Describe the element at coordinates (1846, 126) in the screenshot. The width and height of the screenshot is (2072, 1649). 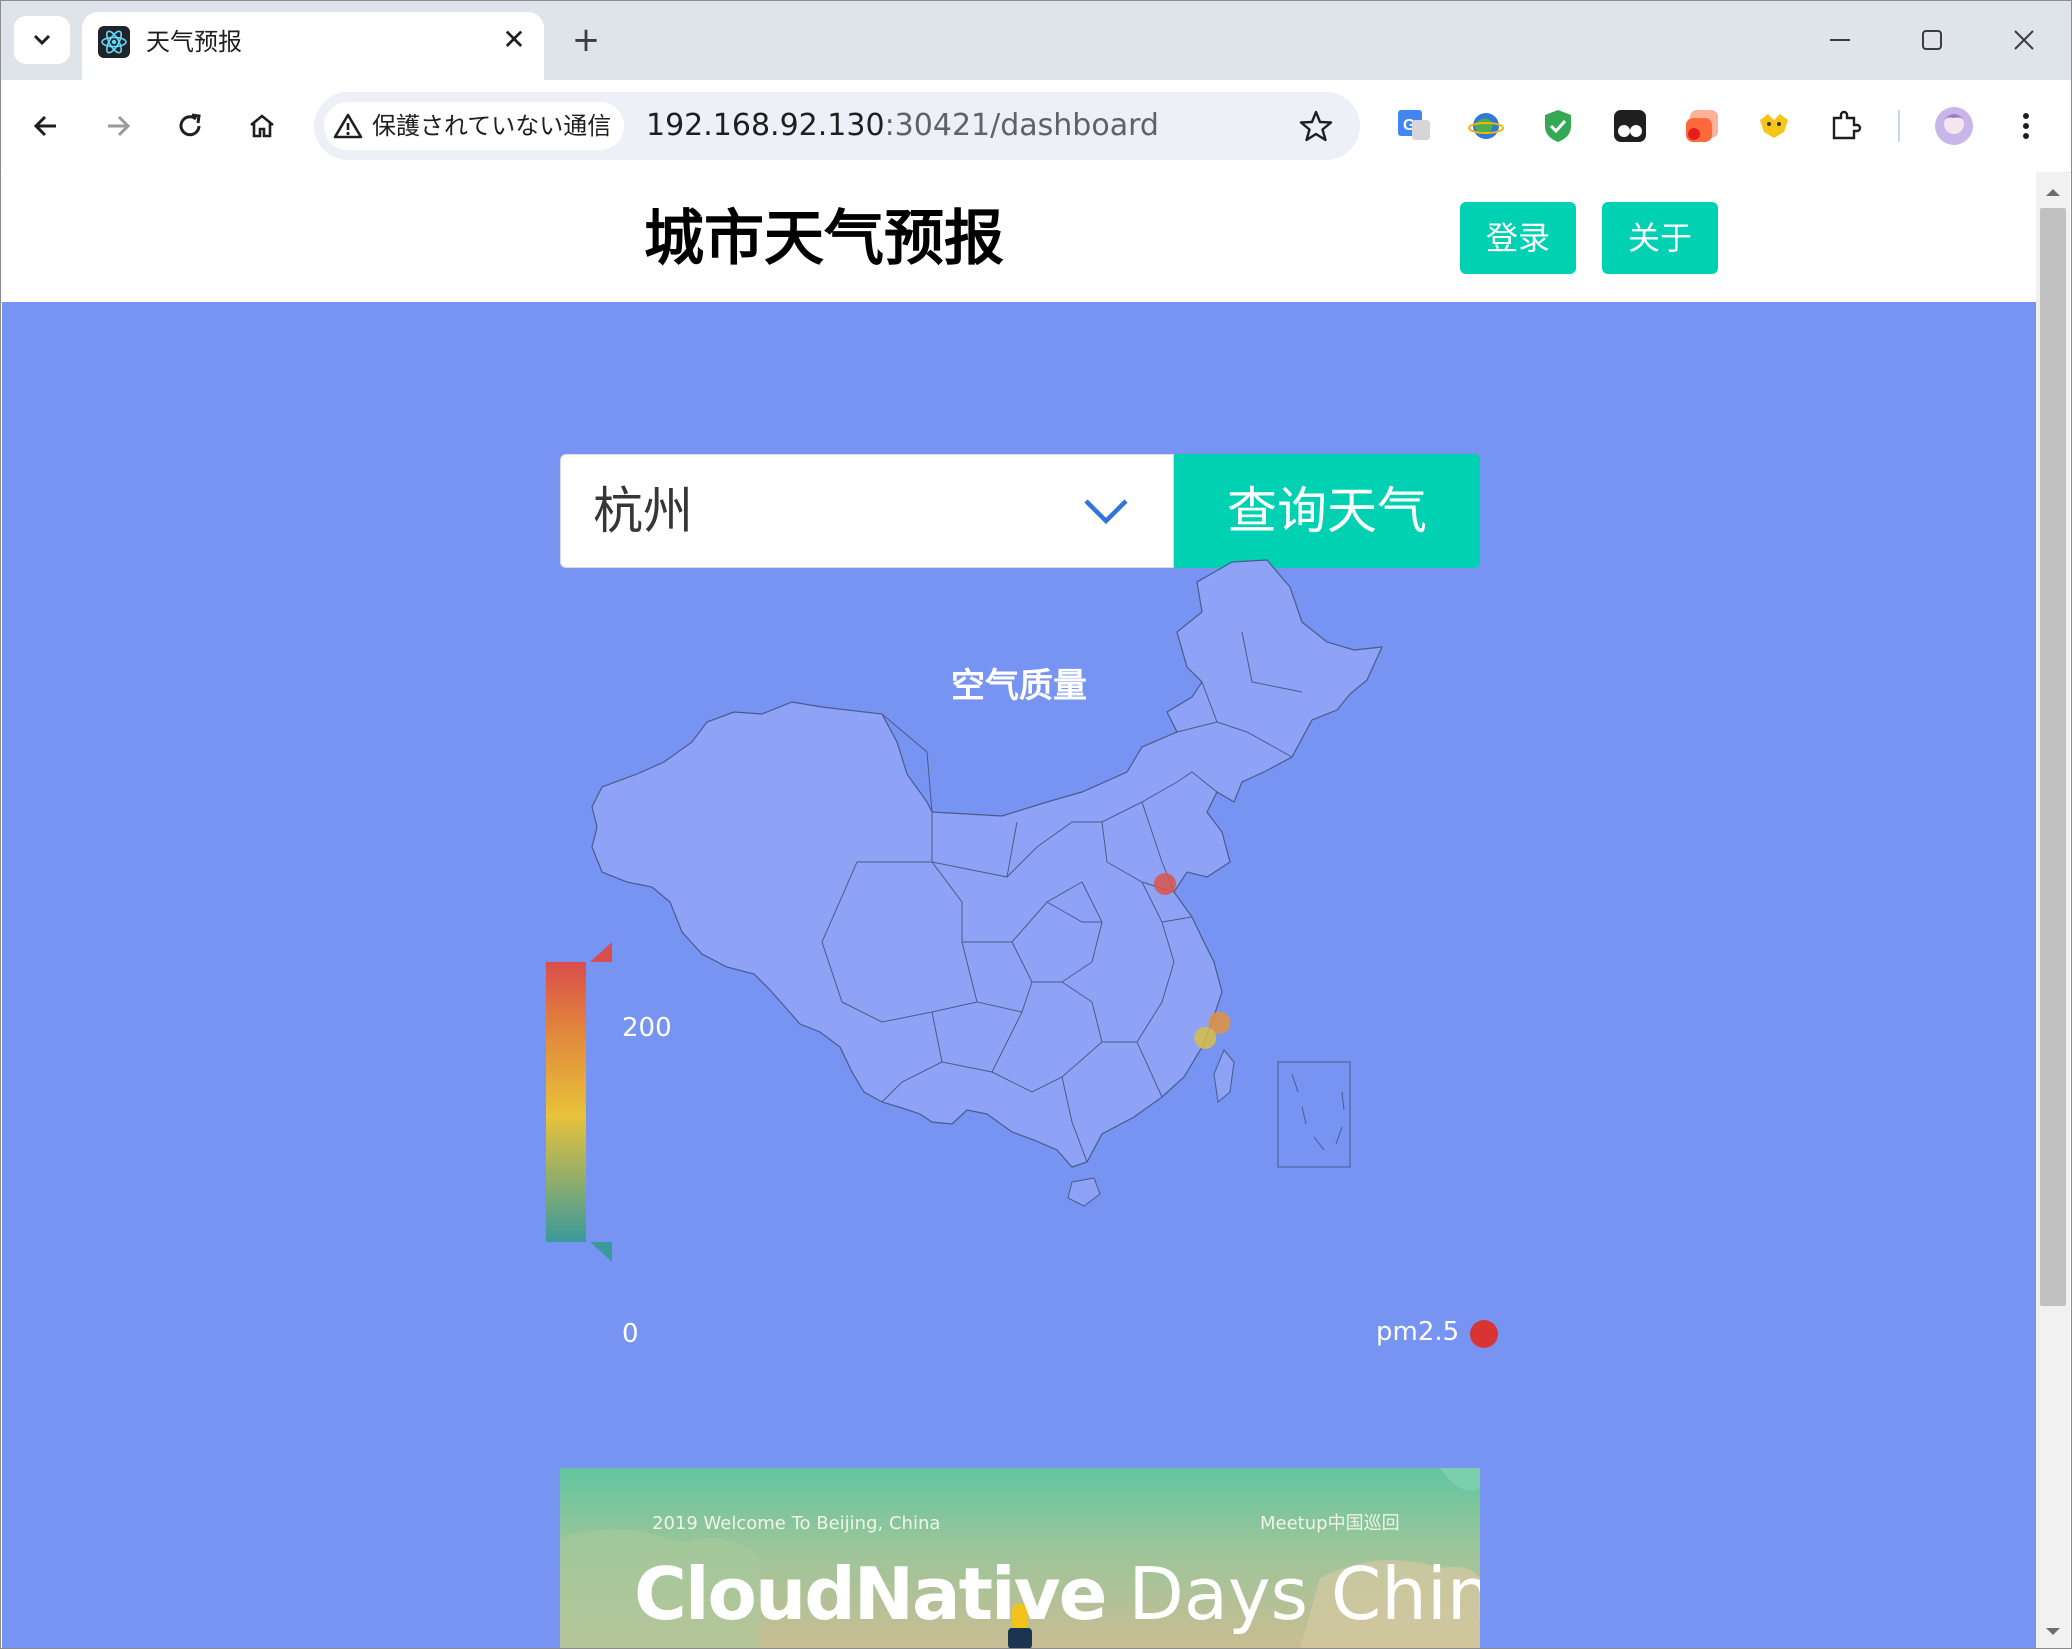
I see `extensions-puzzle-icon` at that location.